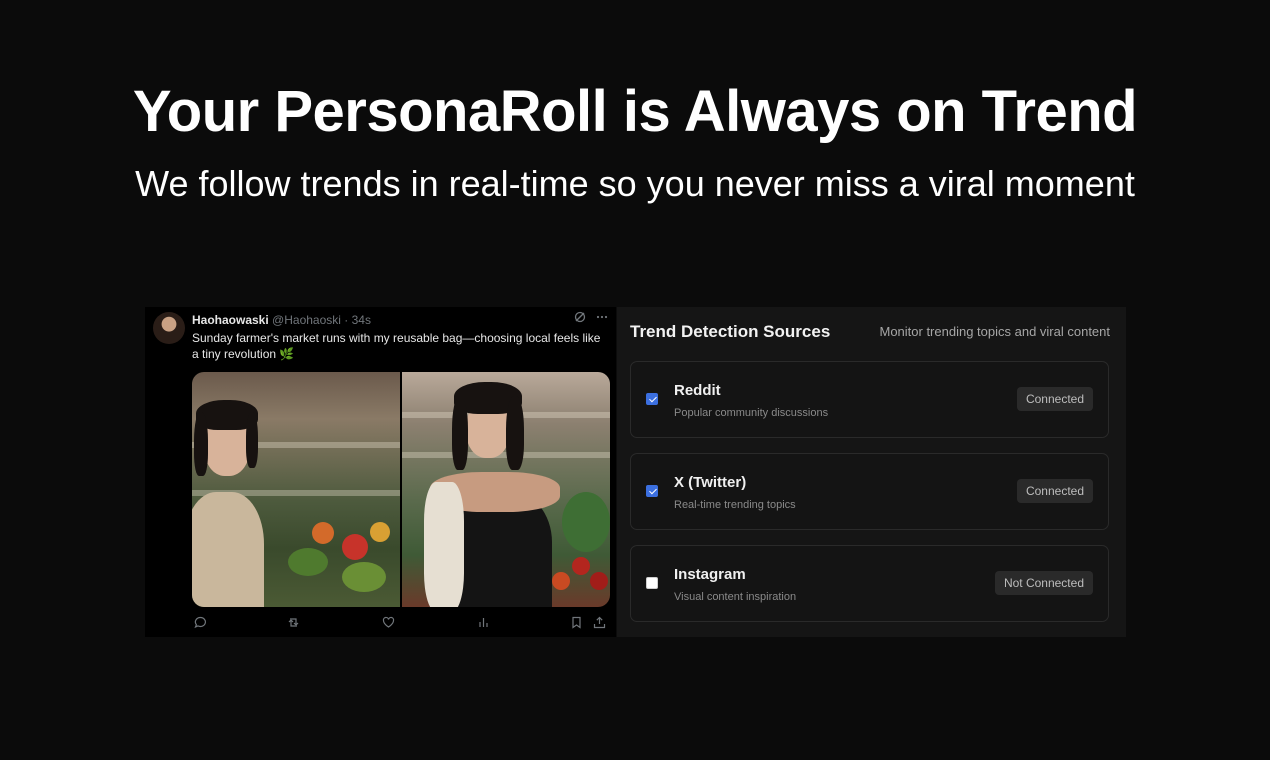 The image size is (1270, 760). I want to click on panel-title: Trend Detection Sources, so click(730, 331).